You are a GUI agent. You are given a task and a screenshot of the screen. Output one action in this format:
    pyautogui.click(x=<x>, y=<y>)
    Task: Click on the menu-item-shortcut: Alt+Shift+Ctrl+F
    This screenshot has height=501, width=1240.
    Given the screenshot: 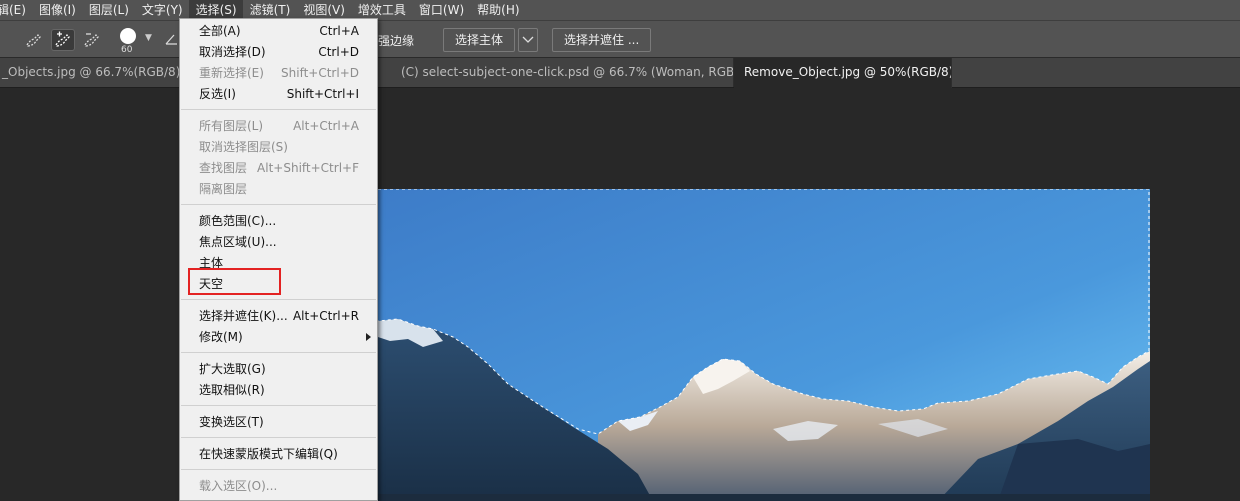 What is the action you would take?
    pyautogui.click(x=308, y=168)
    